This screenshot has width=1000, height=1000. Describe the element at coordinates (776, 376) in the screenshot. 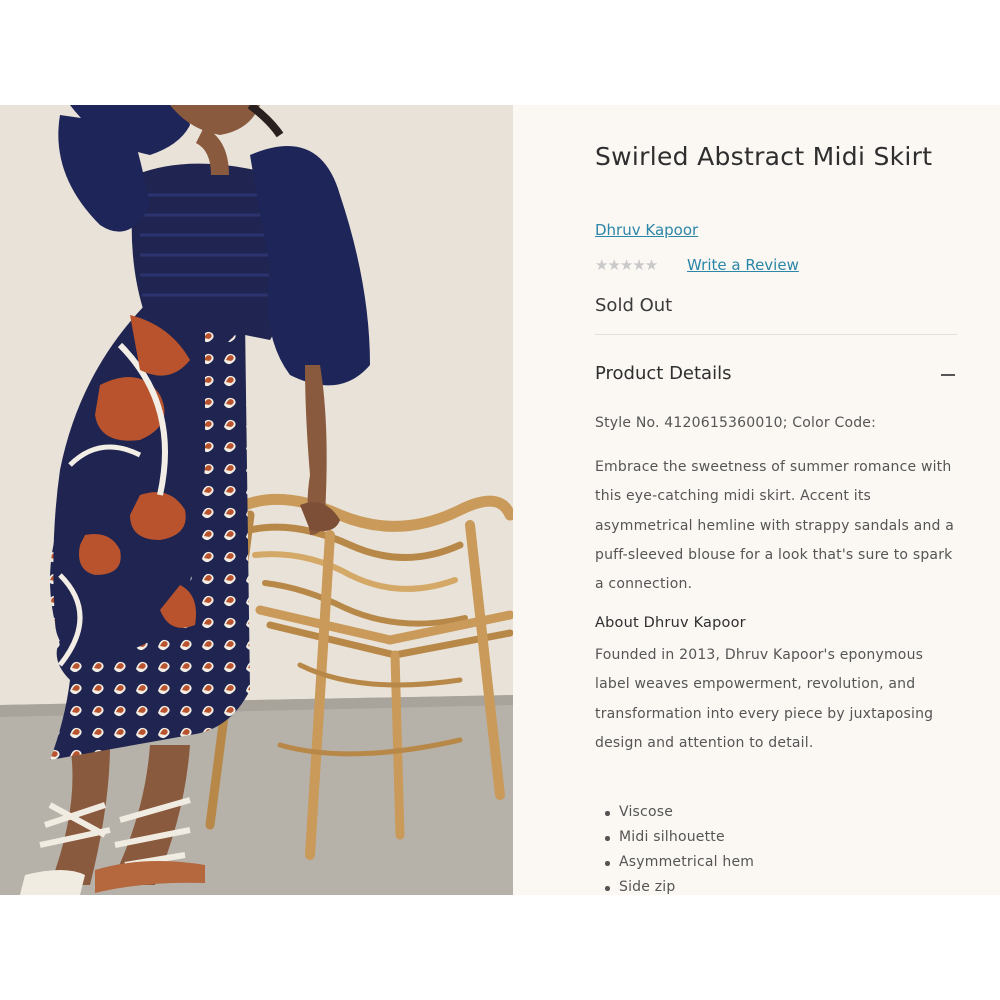

I see `product-details-toggle: Product Details` at that location.